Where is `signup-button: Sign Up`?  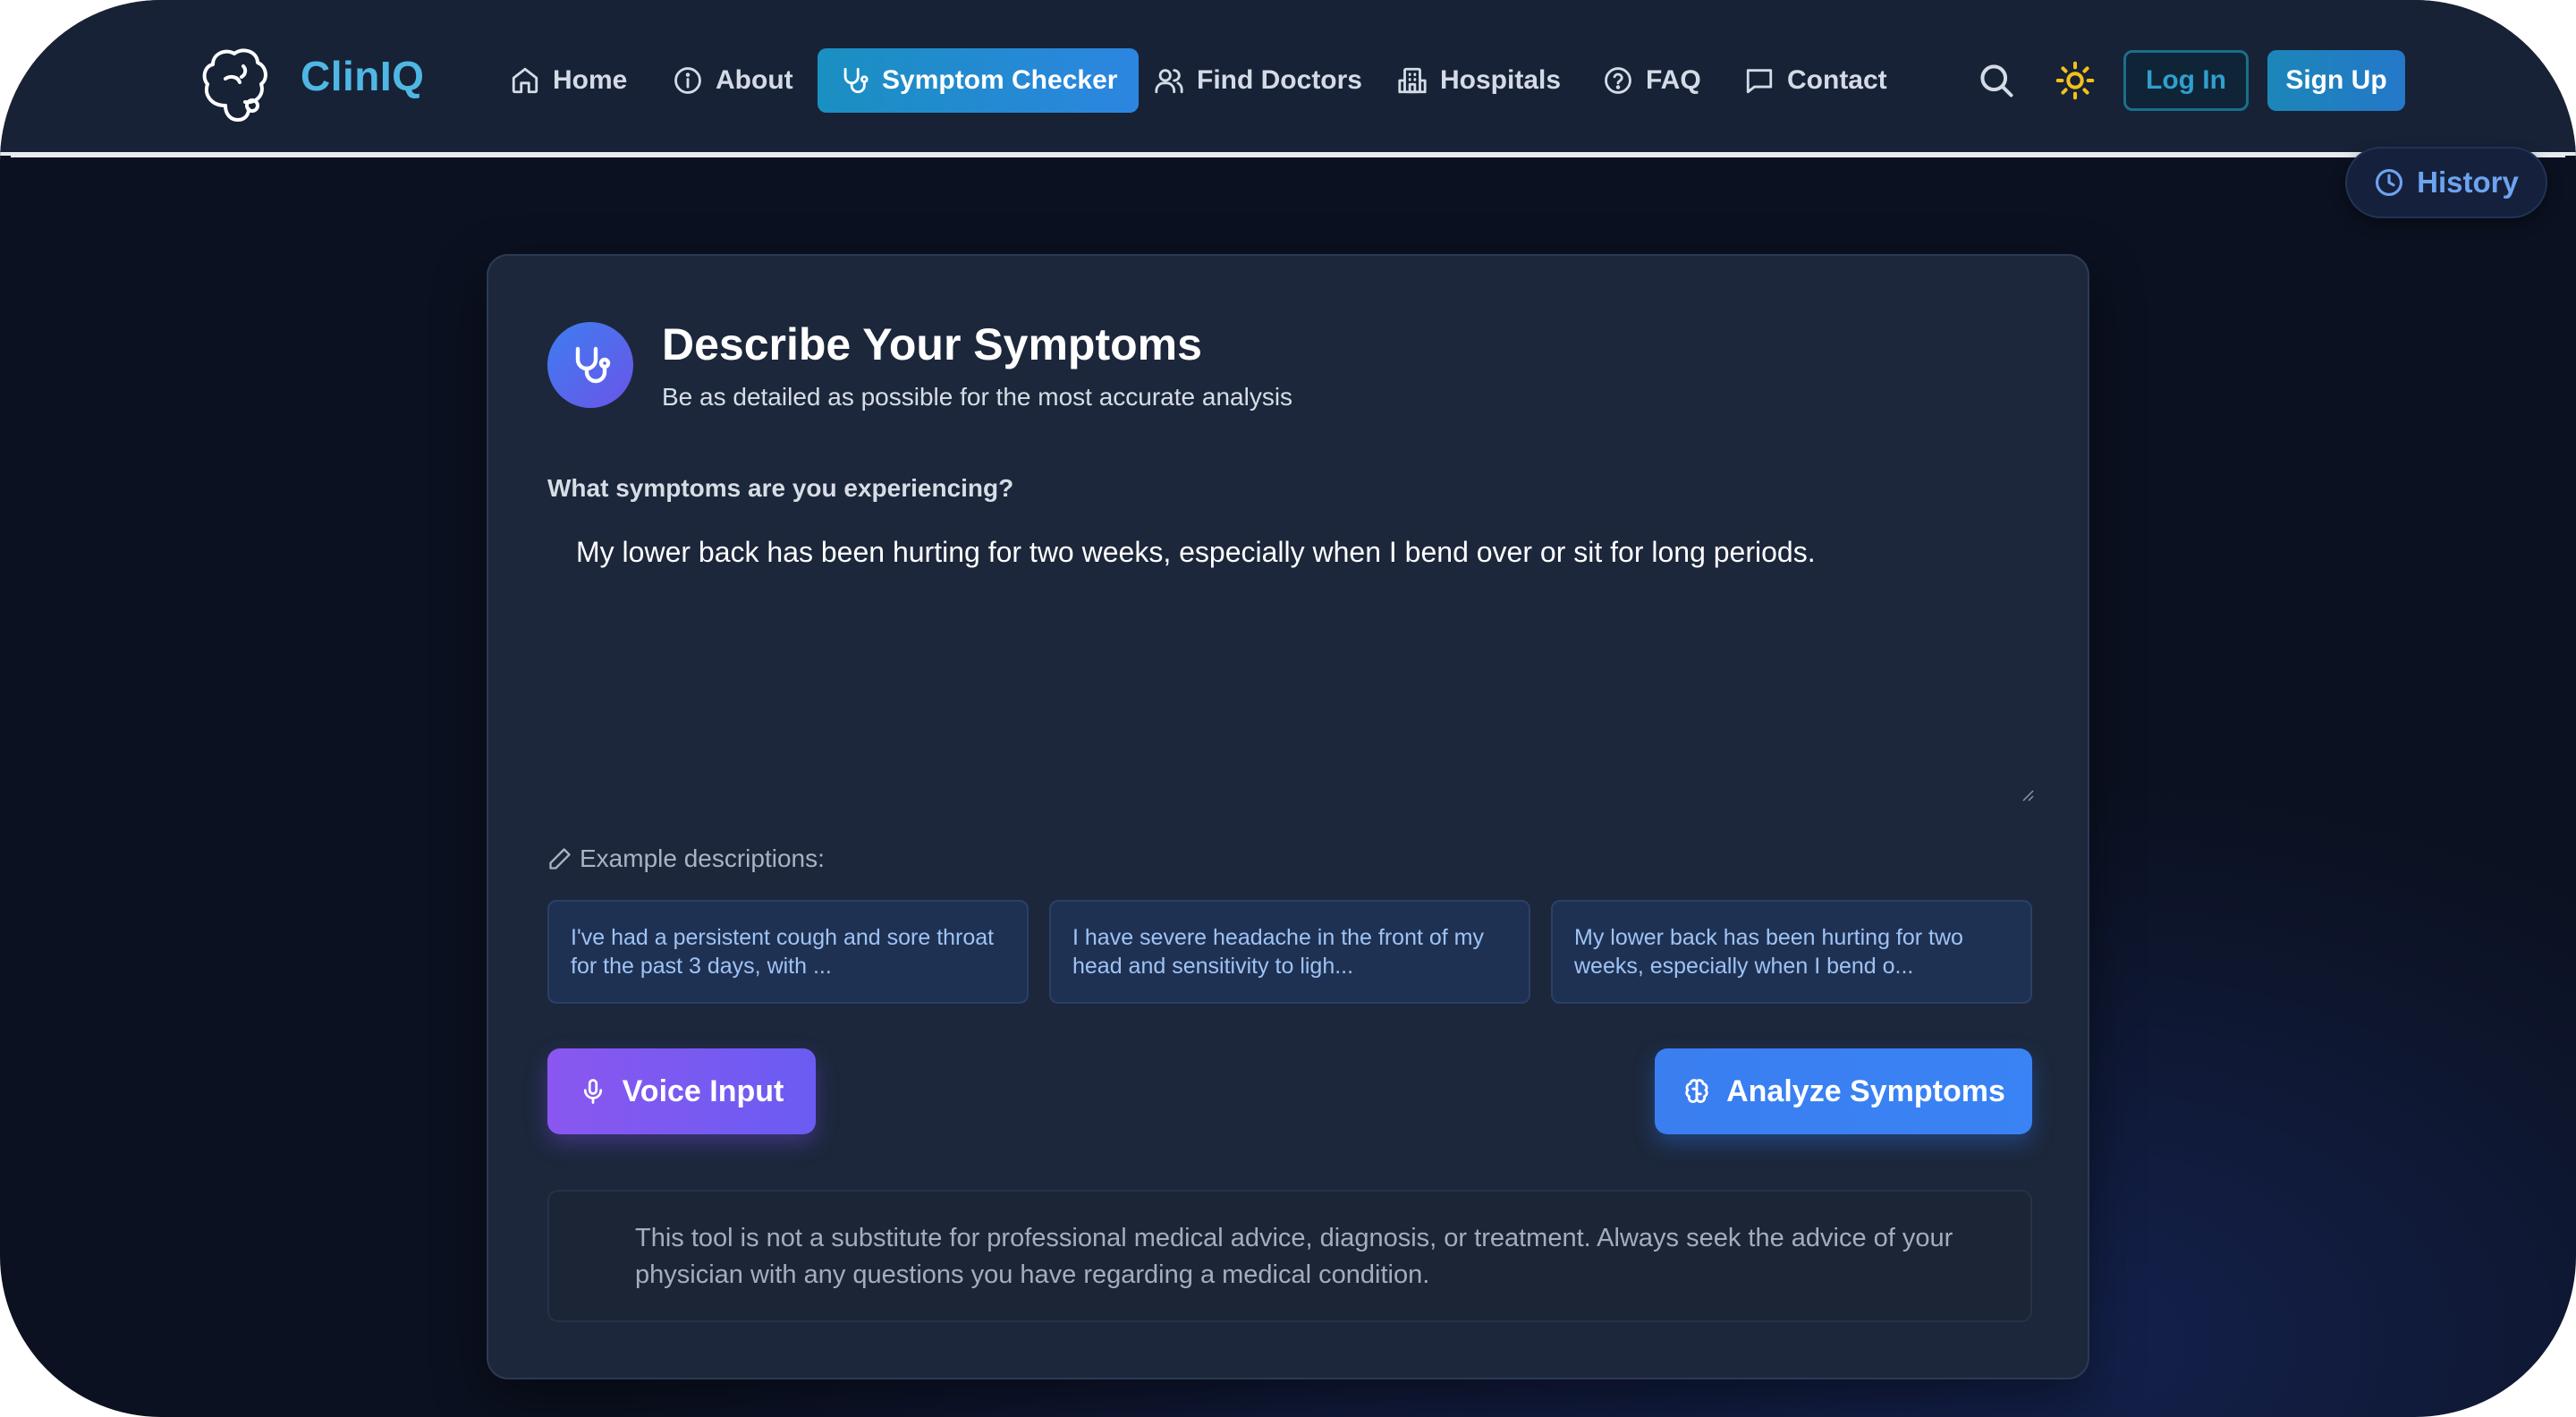 signup-button: Sign Up is located at coordinates (2336, 80).